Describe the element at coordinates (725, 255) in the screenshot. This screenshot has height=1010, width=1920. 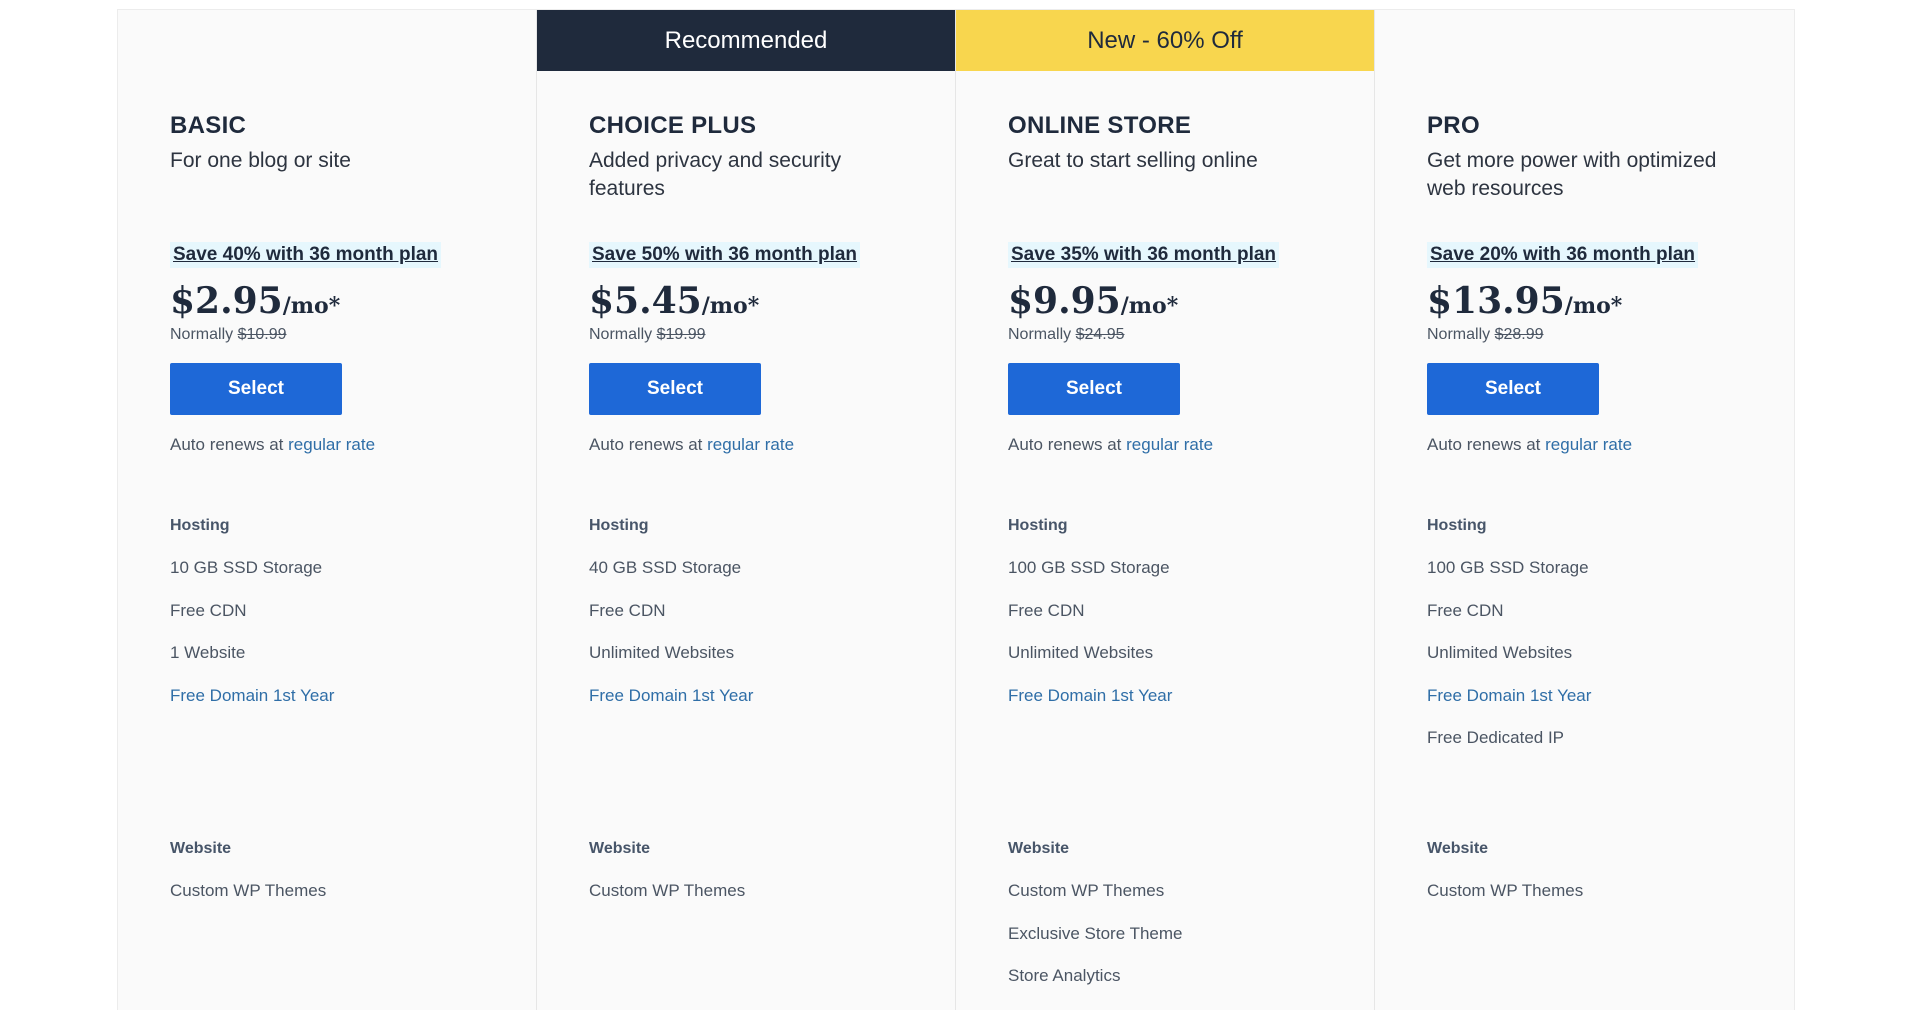
I see `save-offer-link: Save 50% with 36 month plan` at that location.